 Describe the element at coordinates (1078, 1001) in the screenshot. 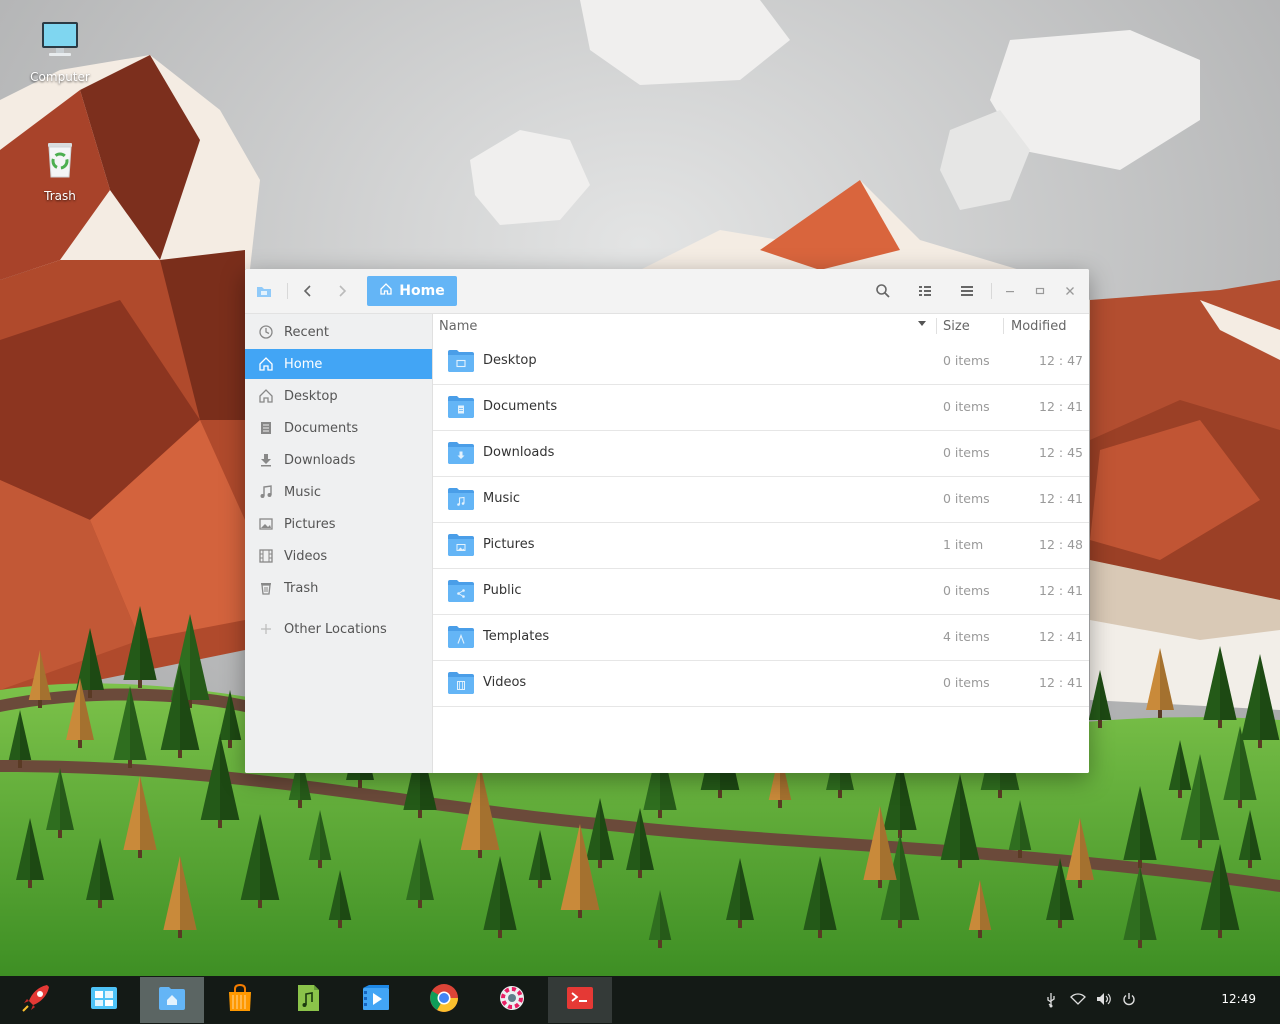

I see `wifi-icon` at that location.